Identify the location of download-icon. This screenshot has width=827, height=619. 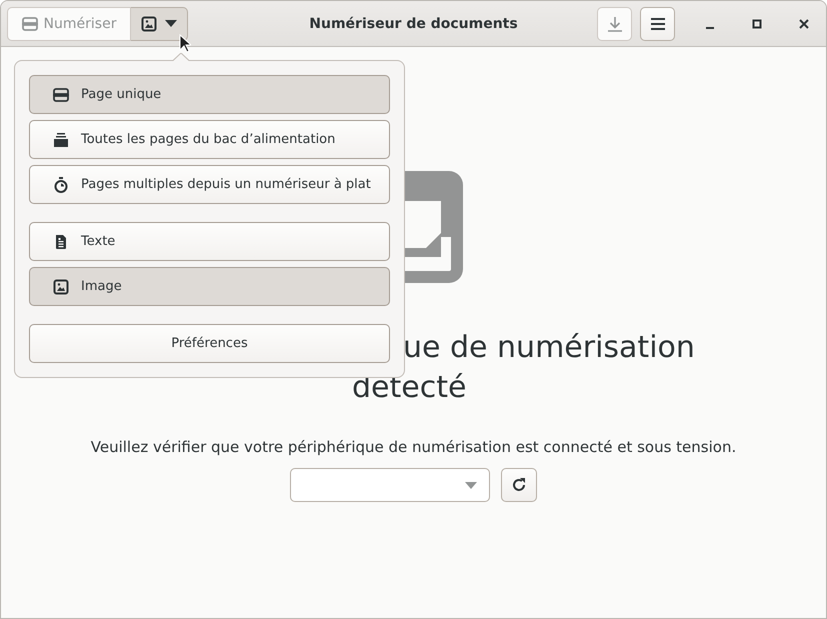
(614, 24).